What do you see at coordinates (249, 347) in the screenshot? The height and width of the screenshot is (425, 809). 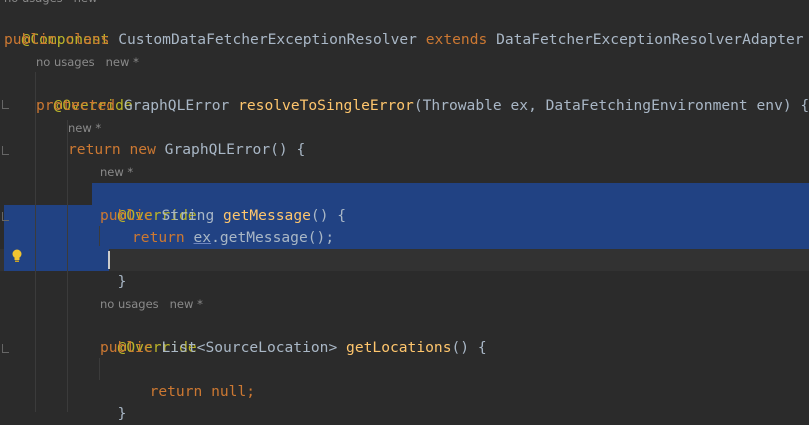 I see `type-name: List<SourceLocation>` at bounding box center [249, 347].